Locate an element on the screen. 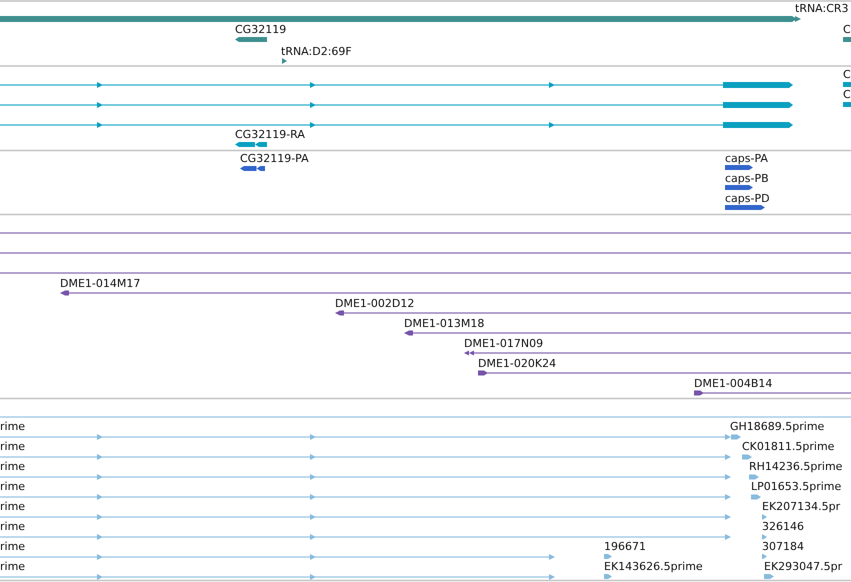 This screenshot has height=582, width=851. feature-label: EK143626.5prime is located at coordinates (653, 566).